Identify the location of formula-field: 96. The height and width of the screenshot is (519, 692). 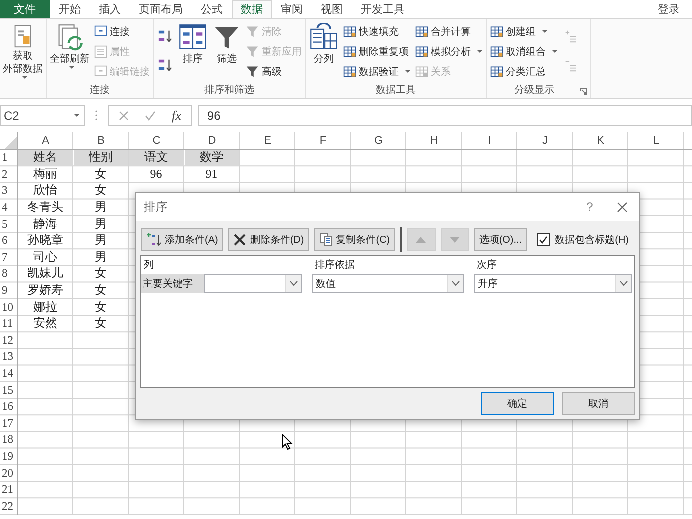
(445, 115).